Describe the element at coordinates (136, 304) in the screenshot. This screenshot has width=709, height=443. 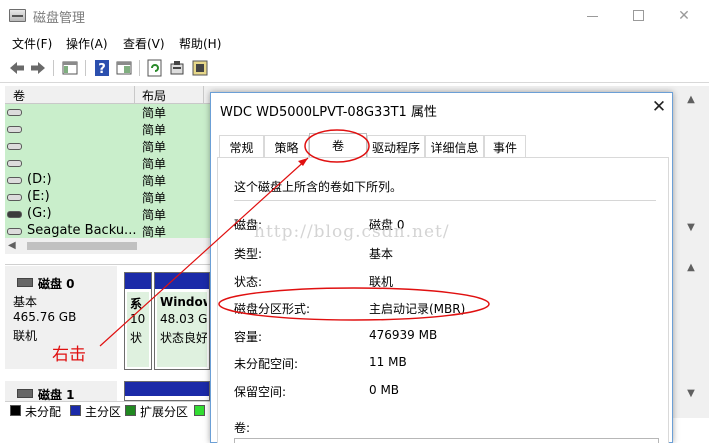
I see `partition-label: 系` at that location.